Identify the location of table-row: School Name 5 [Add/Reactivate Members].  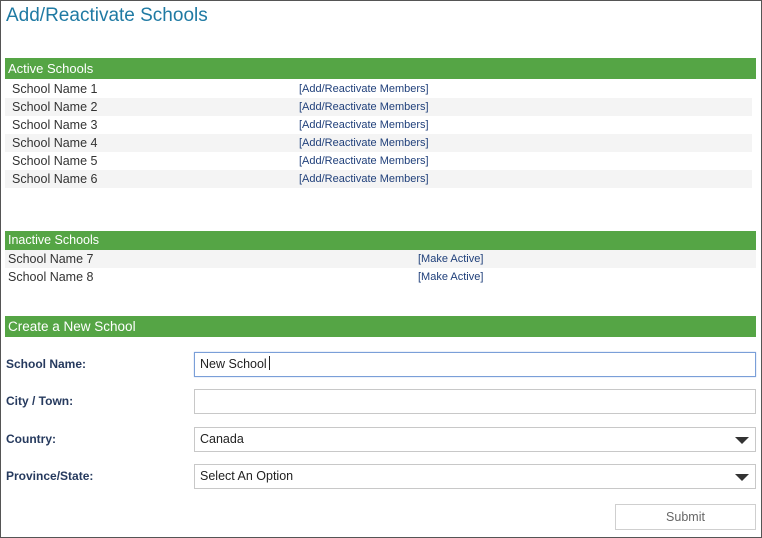
(378, 161).